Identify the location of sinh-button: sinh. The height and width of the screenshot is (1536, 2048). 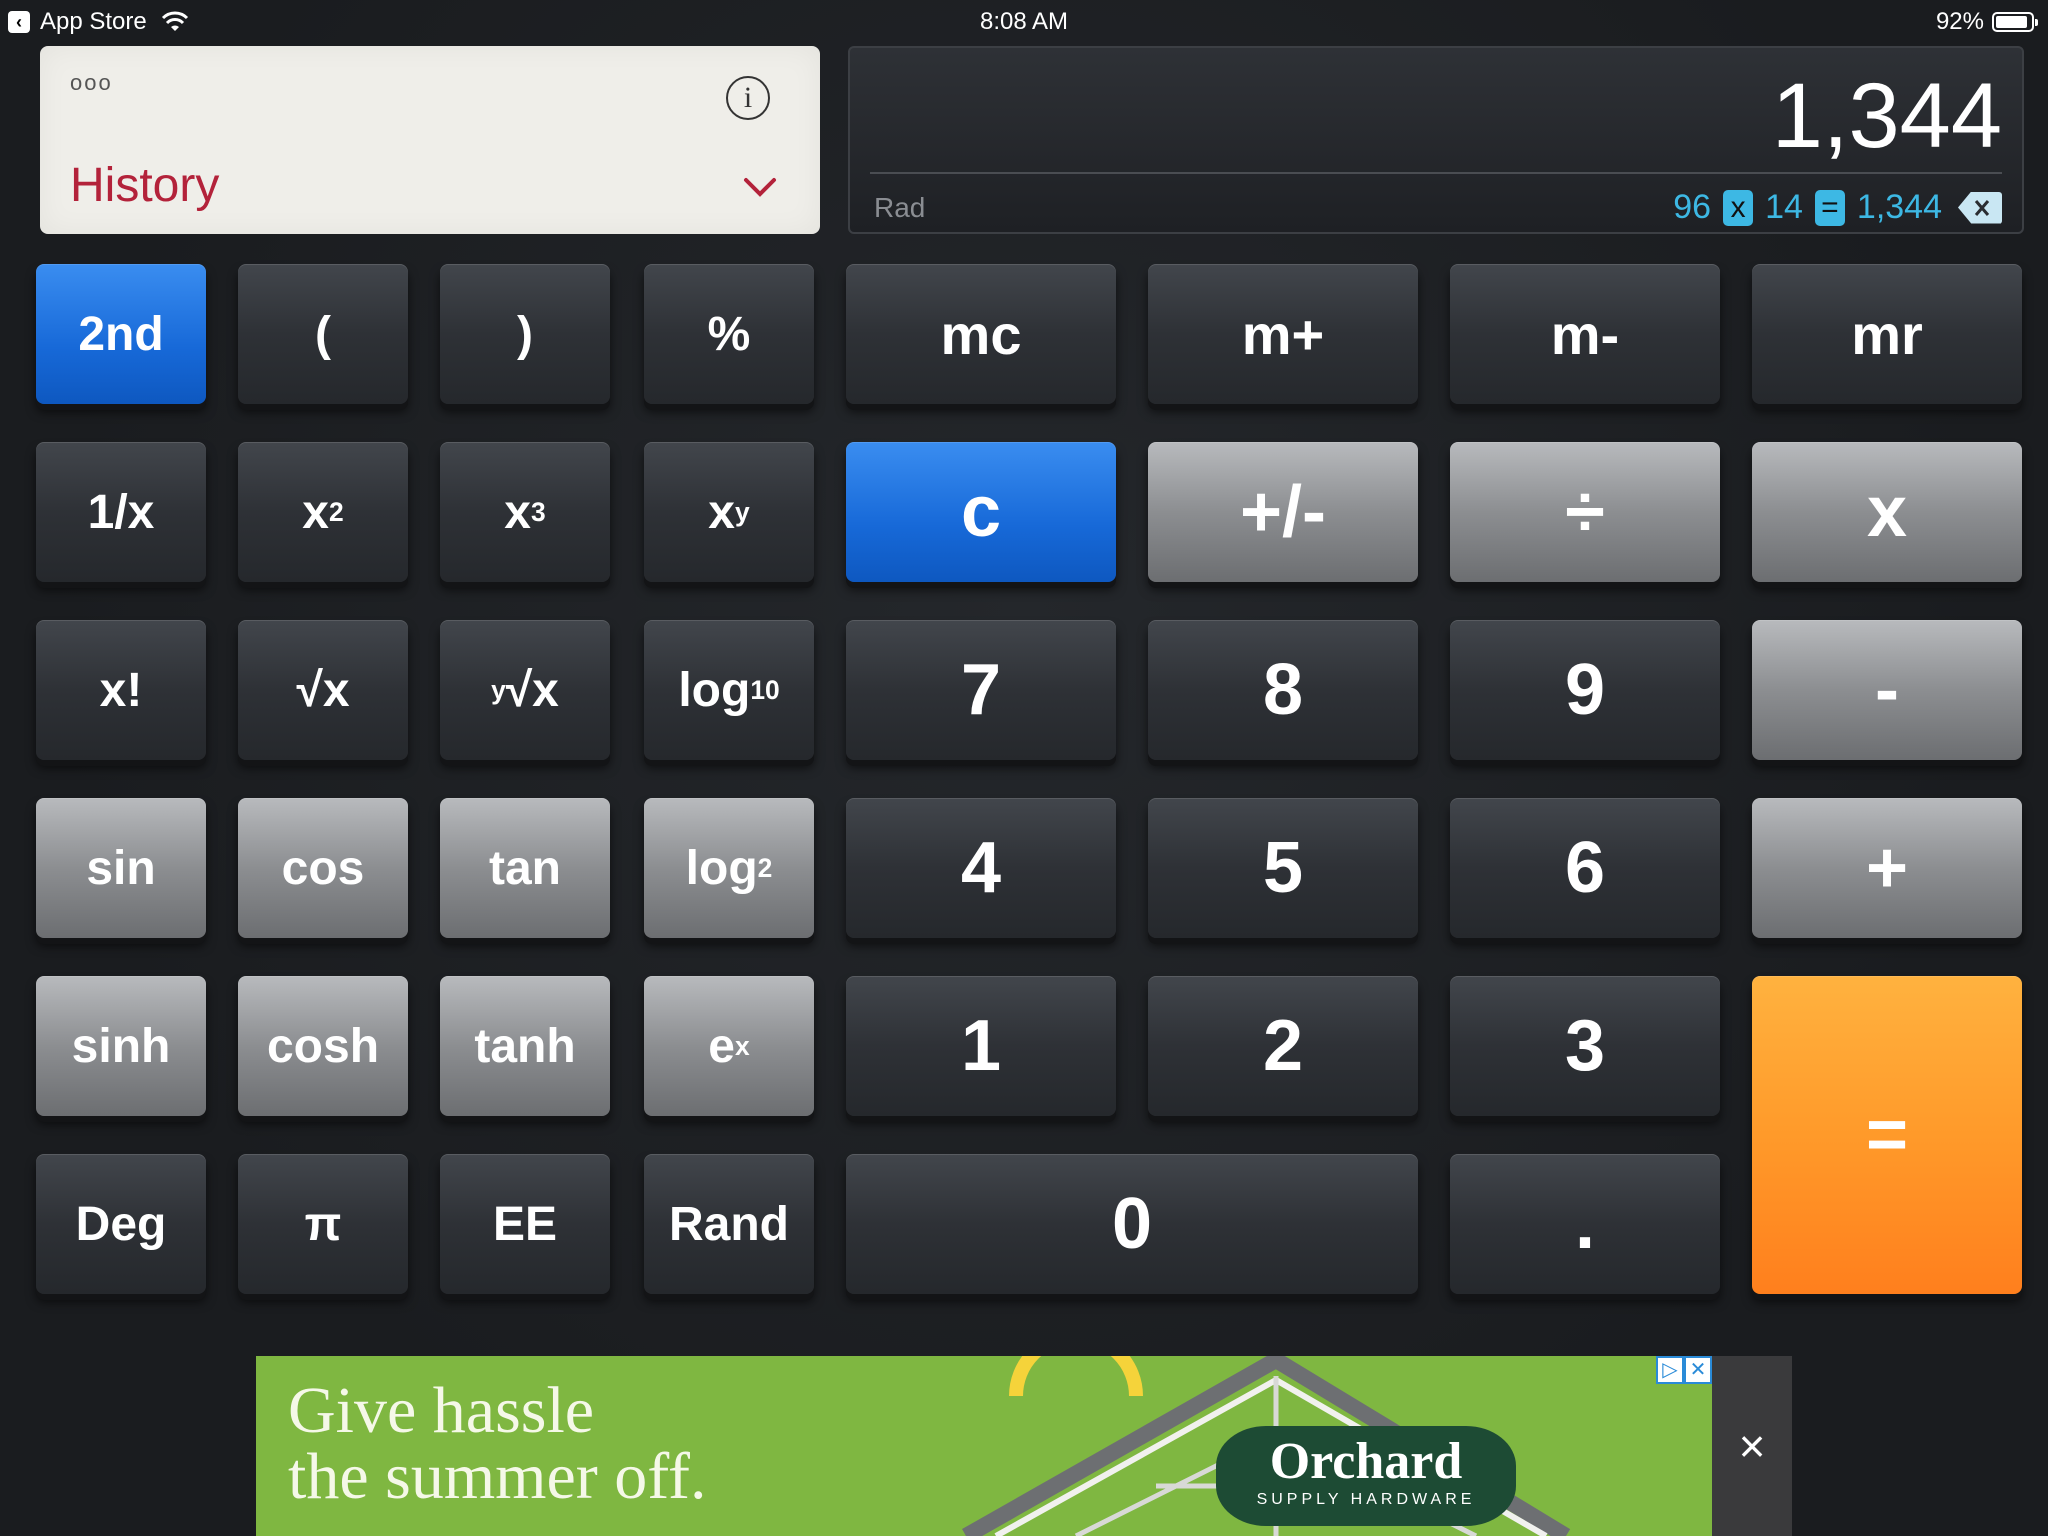
(121, 1046).